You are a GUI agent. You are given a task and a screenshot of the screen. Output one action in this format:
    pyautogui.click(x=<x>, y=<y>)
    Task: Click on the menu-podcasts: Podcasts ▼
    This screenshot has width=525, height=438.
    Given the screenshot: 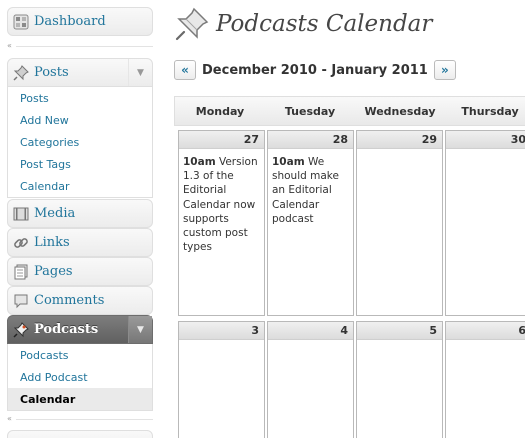 What is the action you would take?
    pyautogui.click(x=80, y=329)
    